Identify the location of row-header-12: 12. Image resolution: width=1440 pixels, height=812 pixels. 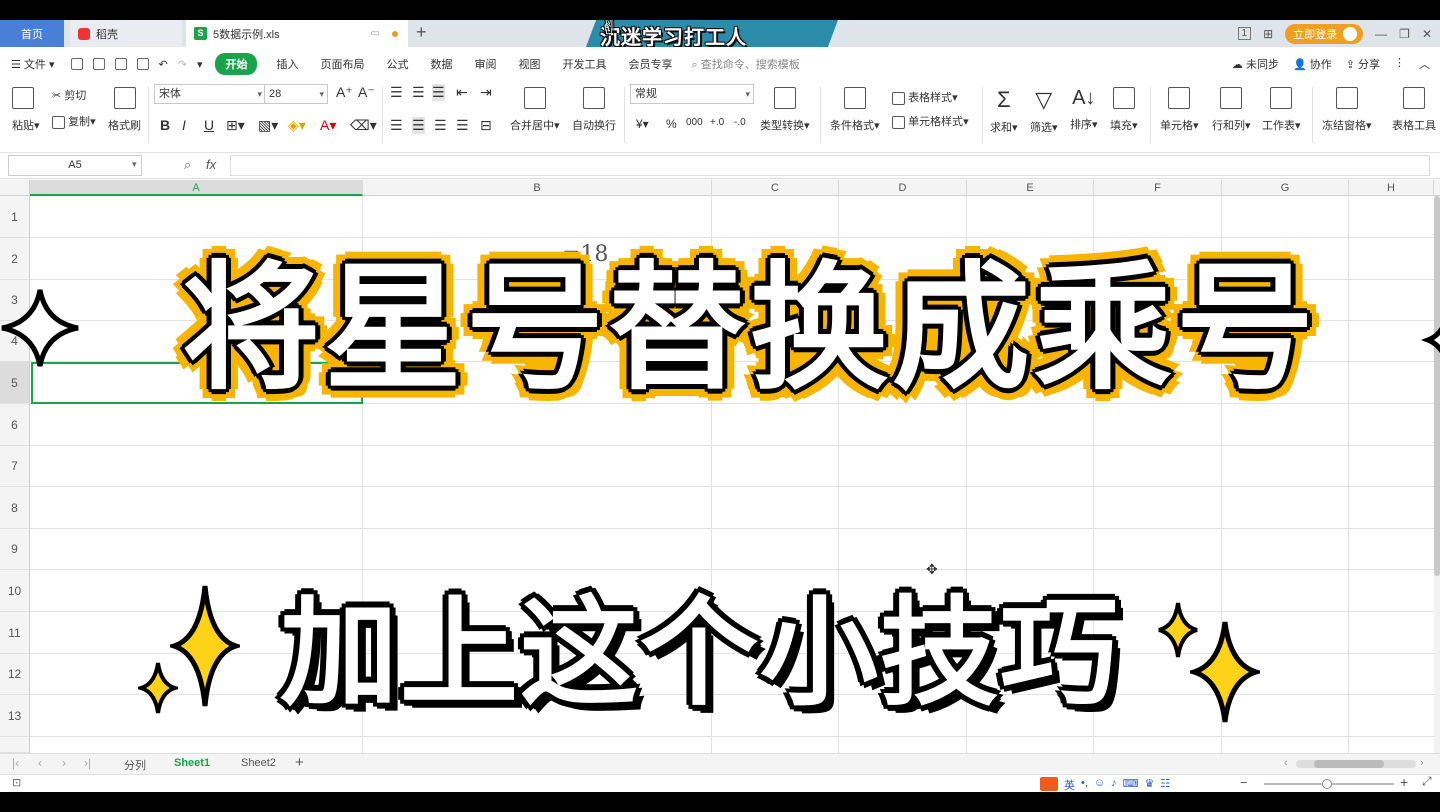
(15, 674).